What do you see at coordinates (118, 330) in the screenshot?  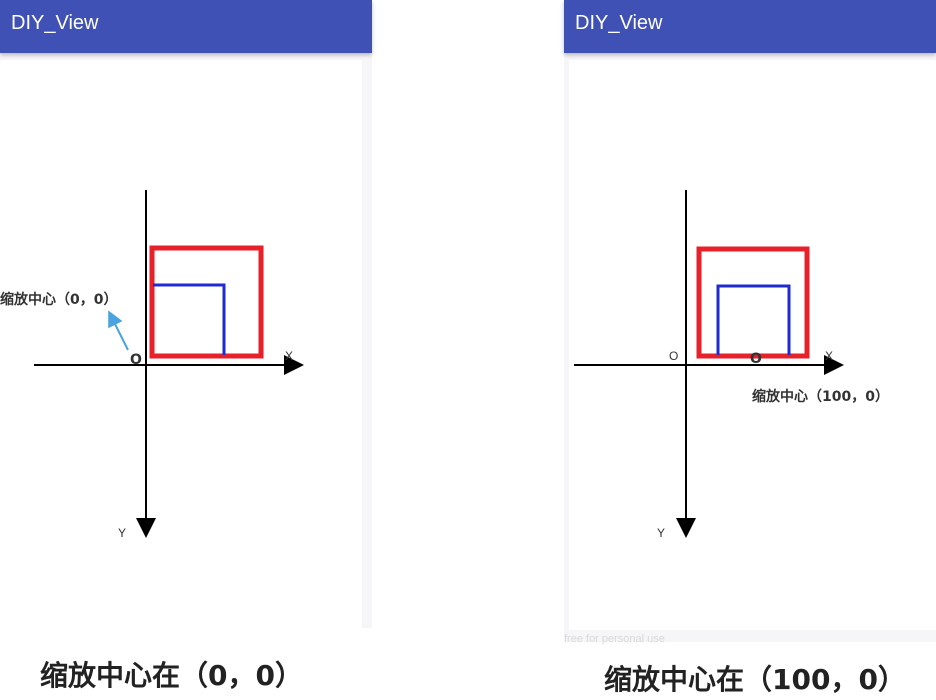 I see `annotation-arrow` at bounding box center [118, 330].